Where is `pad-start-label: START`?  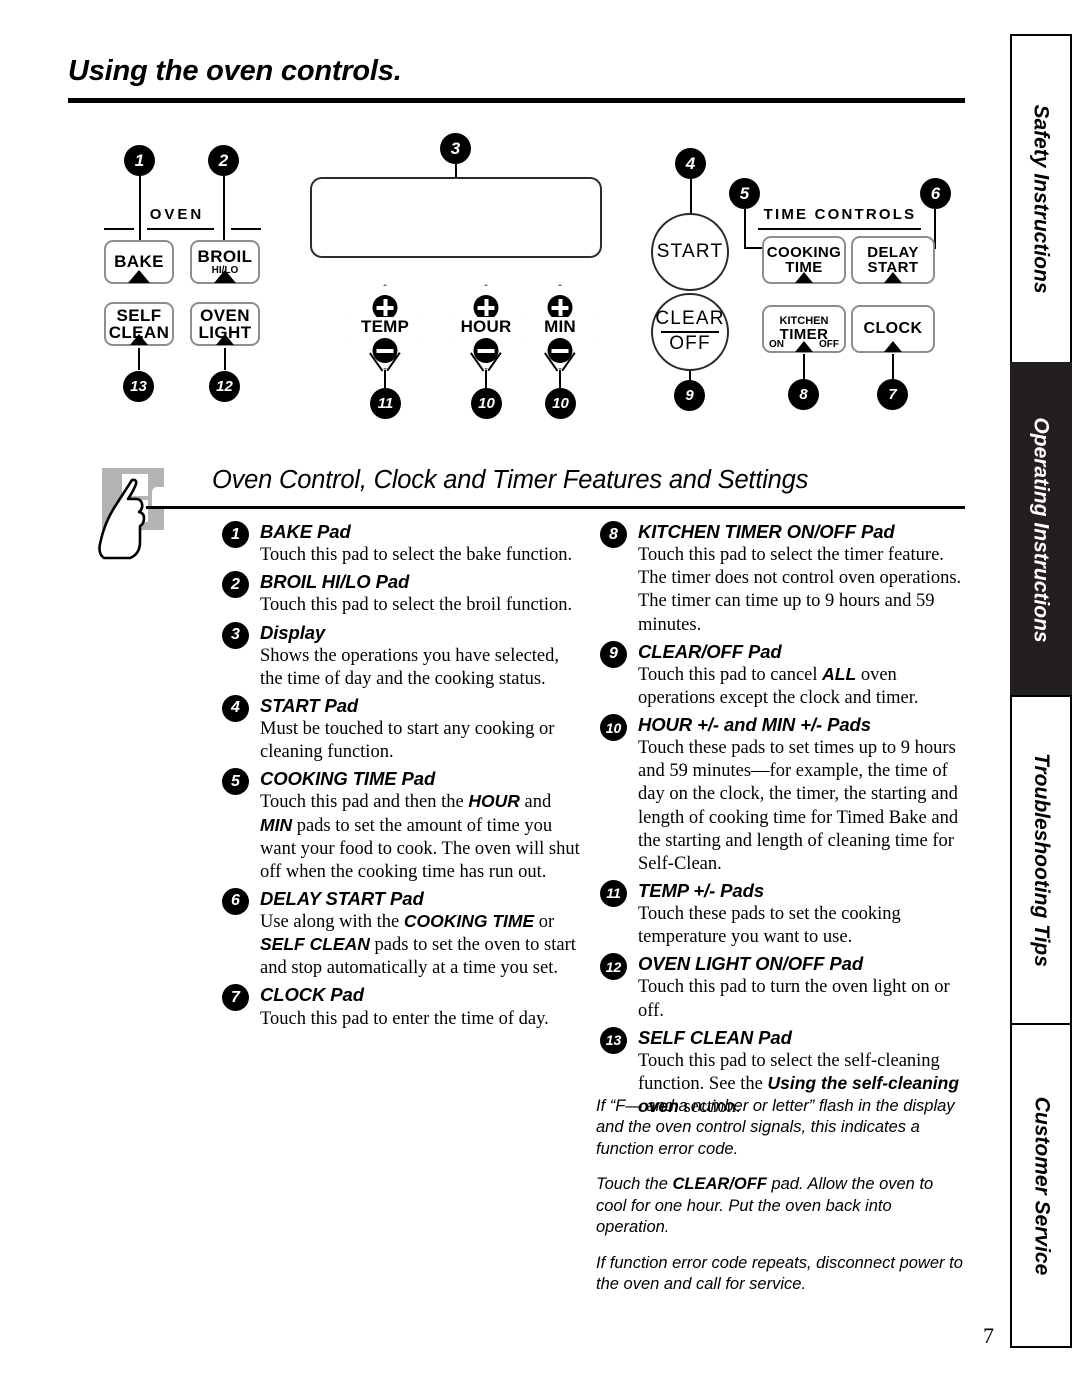
pad-start-label: START is located at coordinates (690, 251).